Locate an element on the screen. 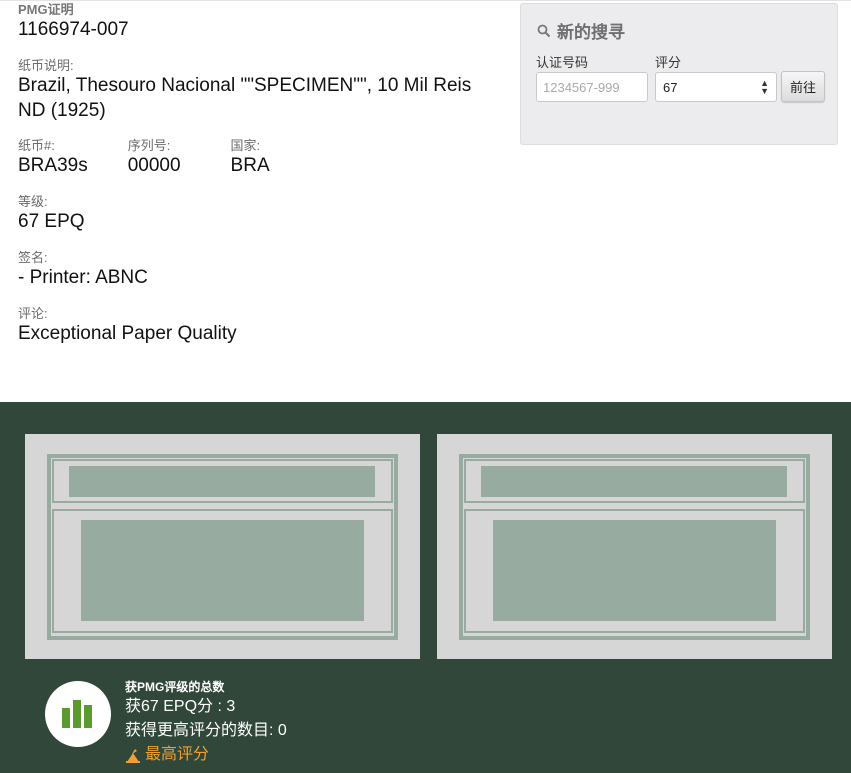 This screenshot has height=773, width=851. serial-value: 00000 is located at coordinates (154, 165).